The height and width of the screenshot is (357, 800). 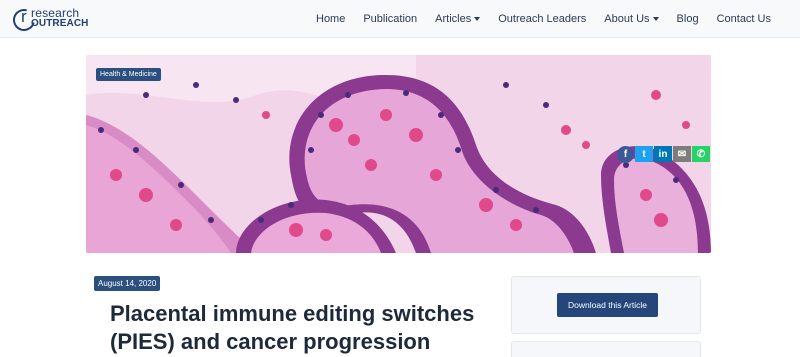 I want to click on nav-blog: Blog, so click(x=688, y=19).